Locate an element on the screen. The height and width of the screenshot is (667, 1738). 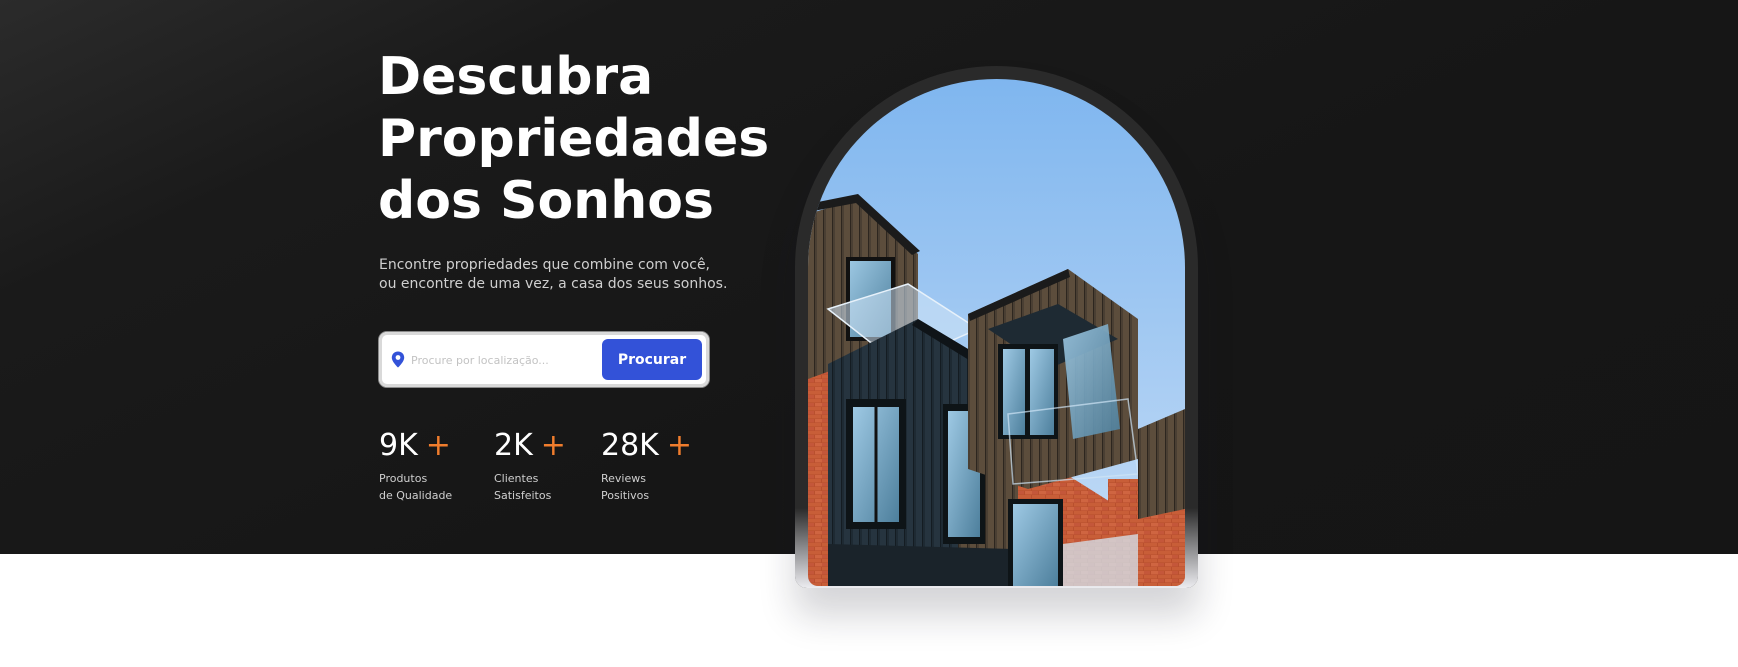
stat-item: 2K + Clientes Satisfeitos is located at coordinates (530, 466).